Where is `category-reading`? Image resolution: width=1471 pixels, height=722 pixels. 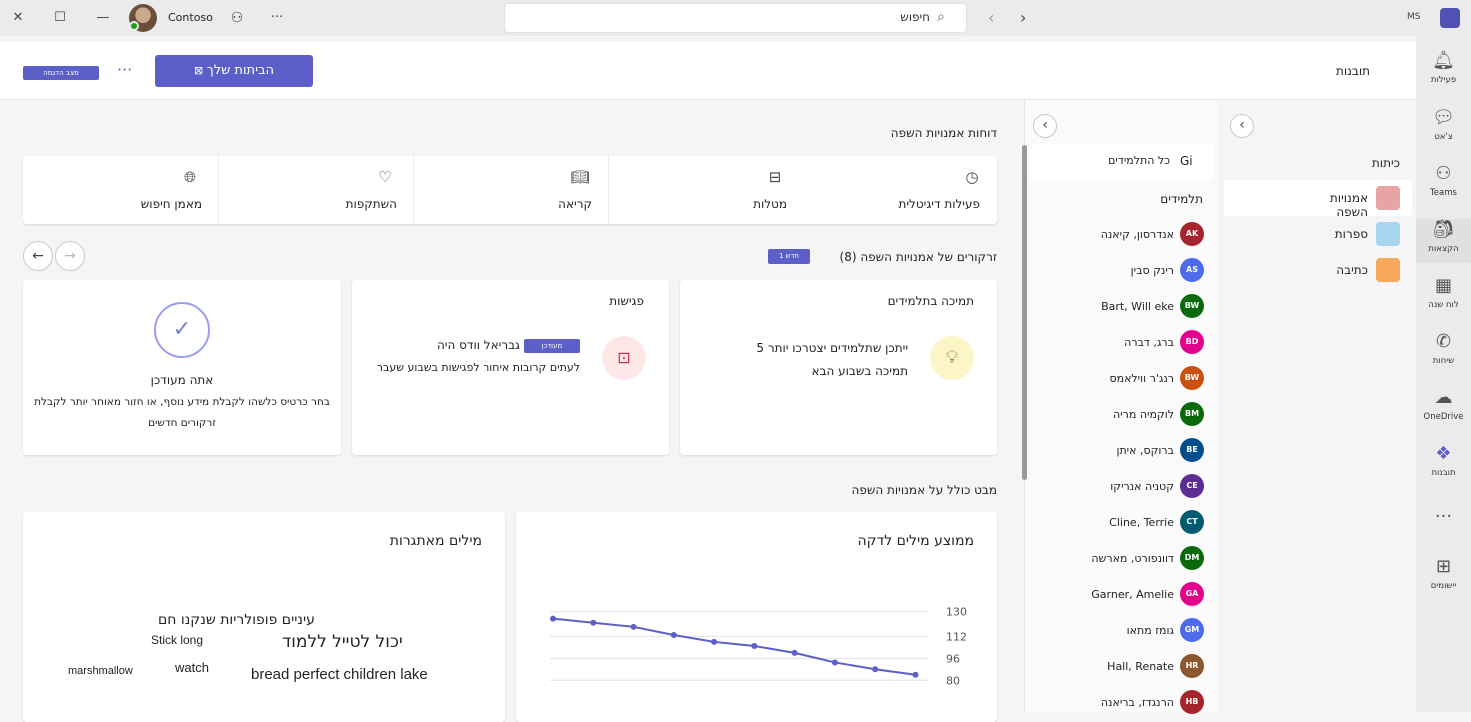
category-reading is located at coordinates (510, 190).